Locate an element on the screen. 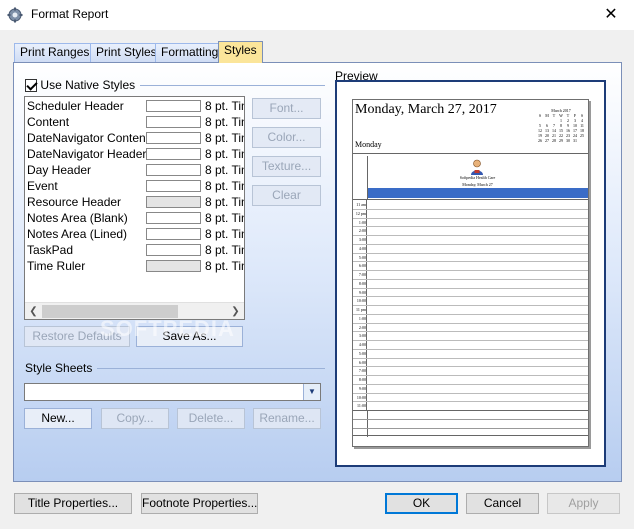 The height and width of the screenshot is (529, 634). time-label: 9:00 is located at coordinates (362, 388).